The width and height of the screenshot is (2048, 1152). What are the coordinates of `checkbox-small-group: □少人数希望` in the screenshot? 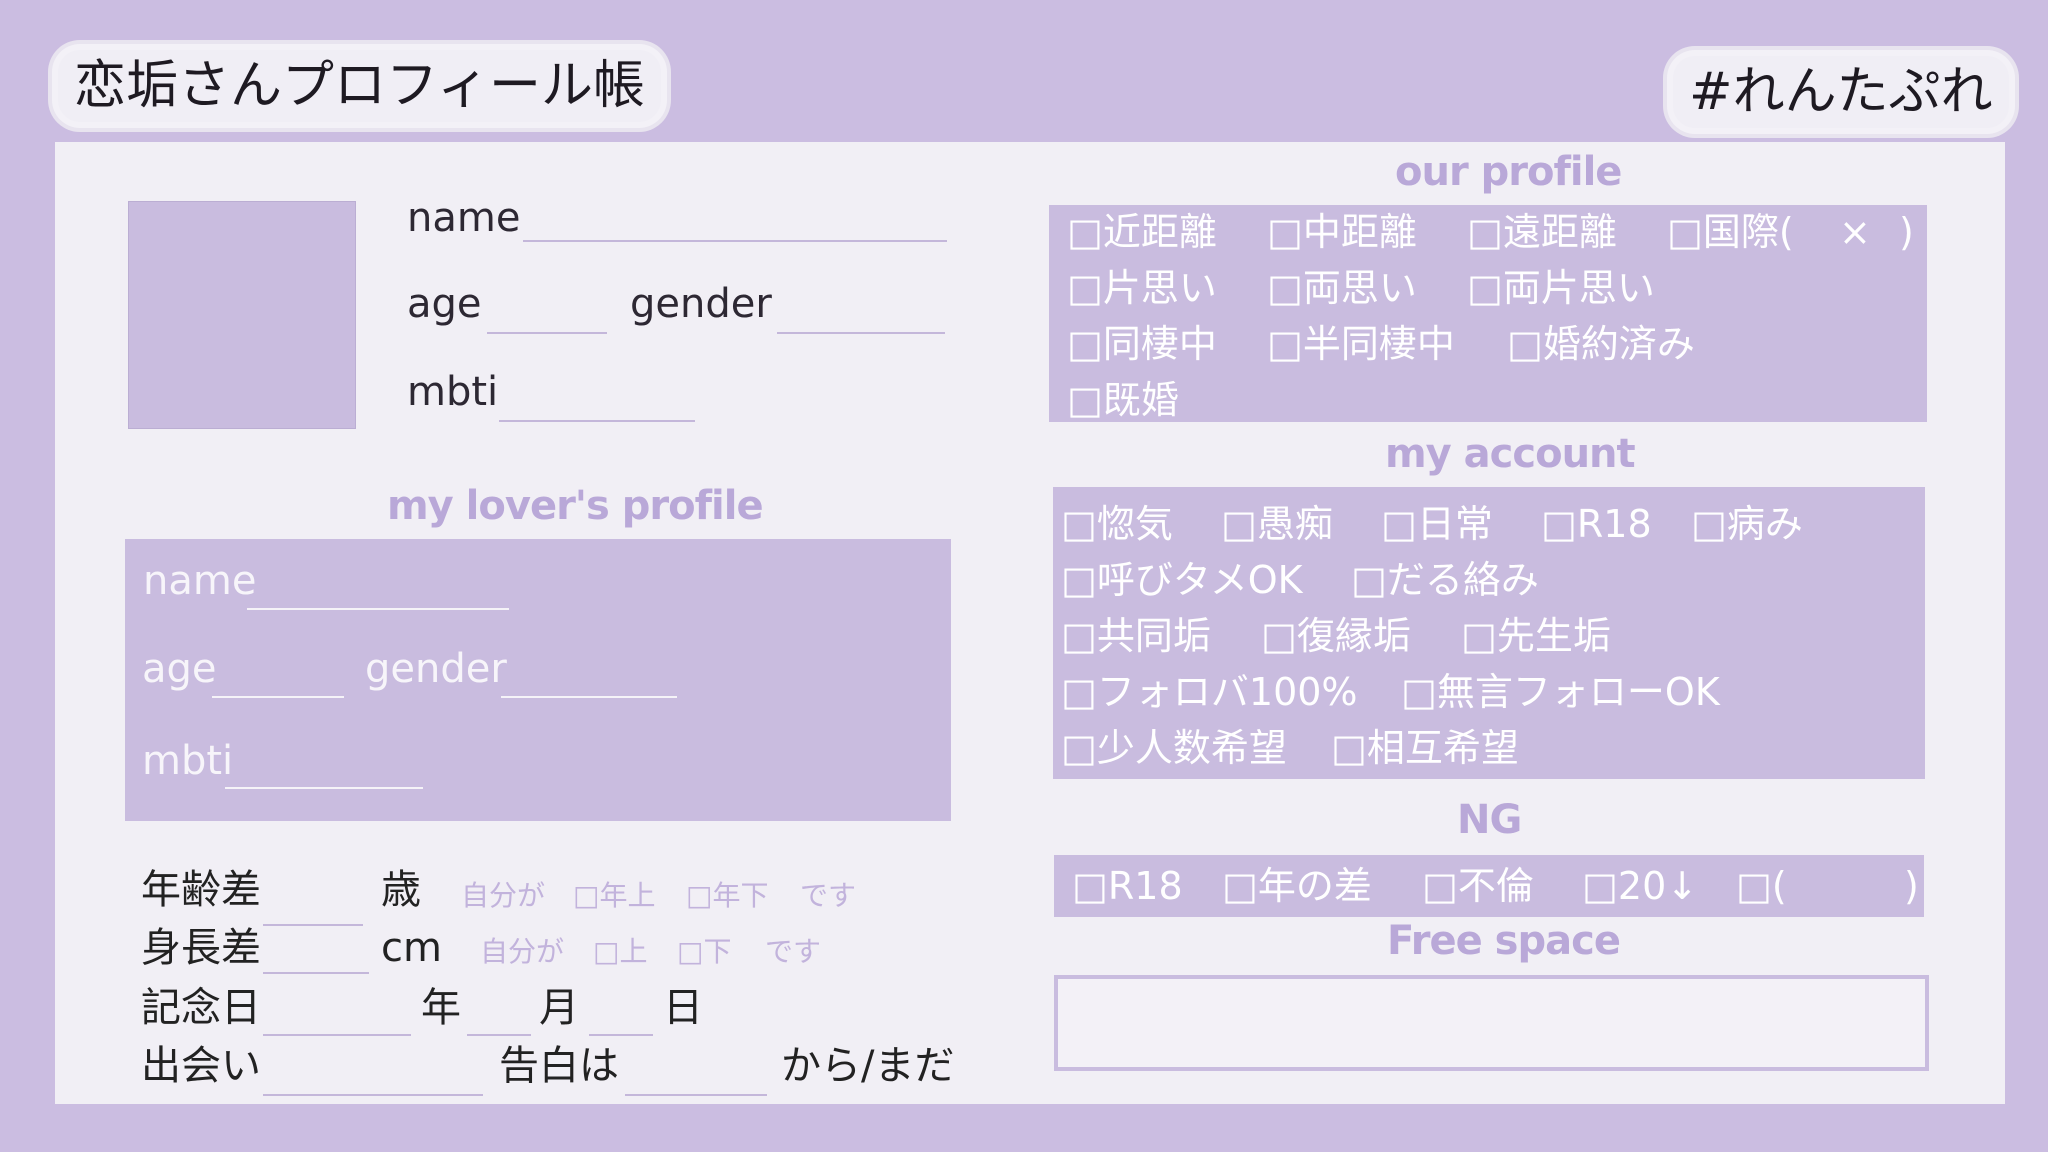 It's located at (1174, 748).